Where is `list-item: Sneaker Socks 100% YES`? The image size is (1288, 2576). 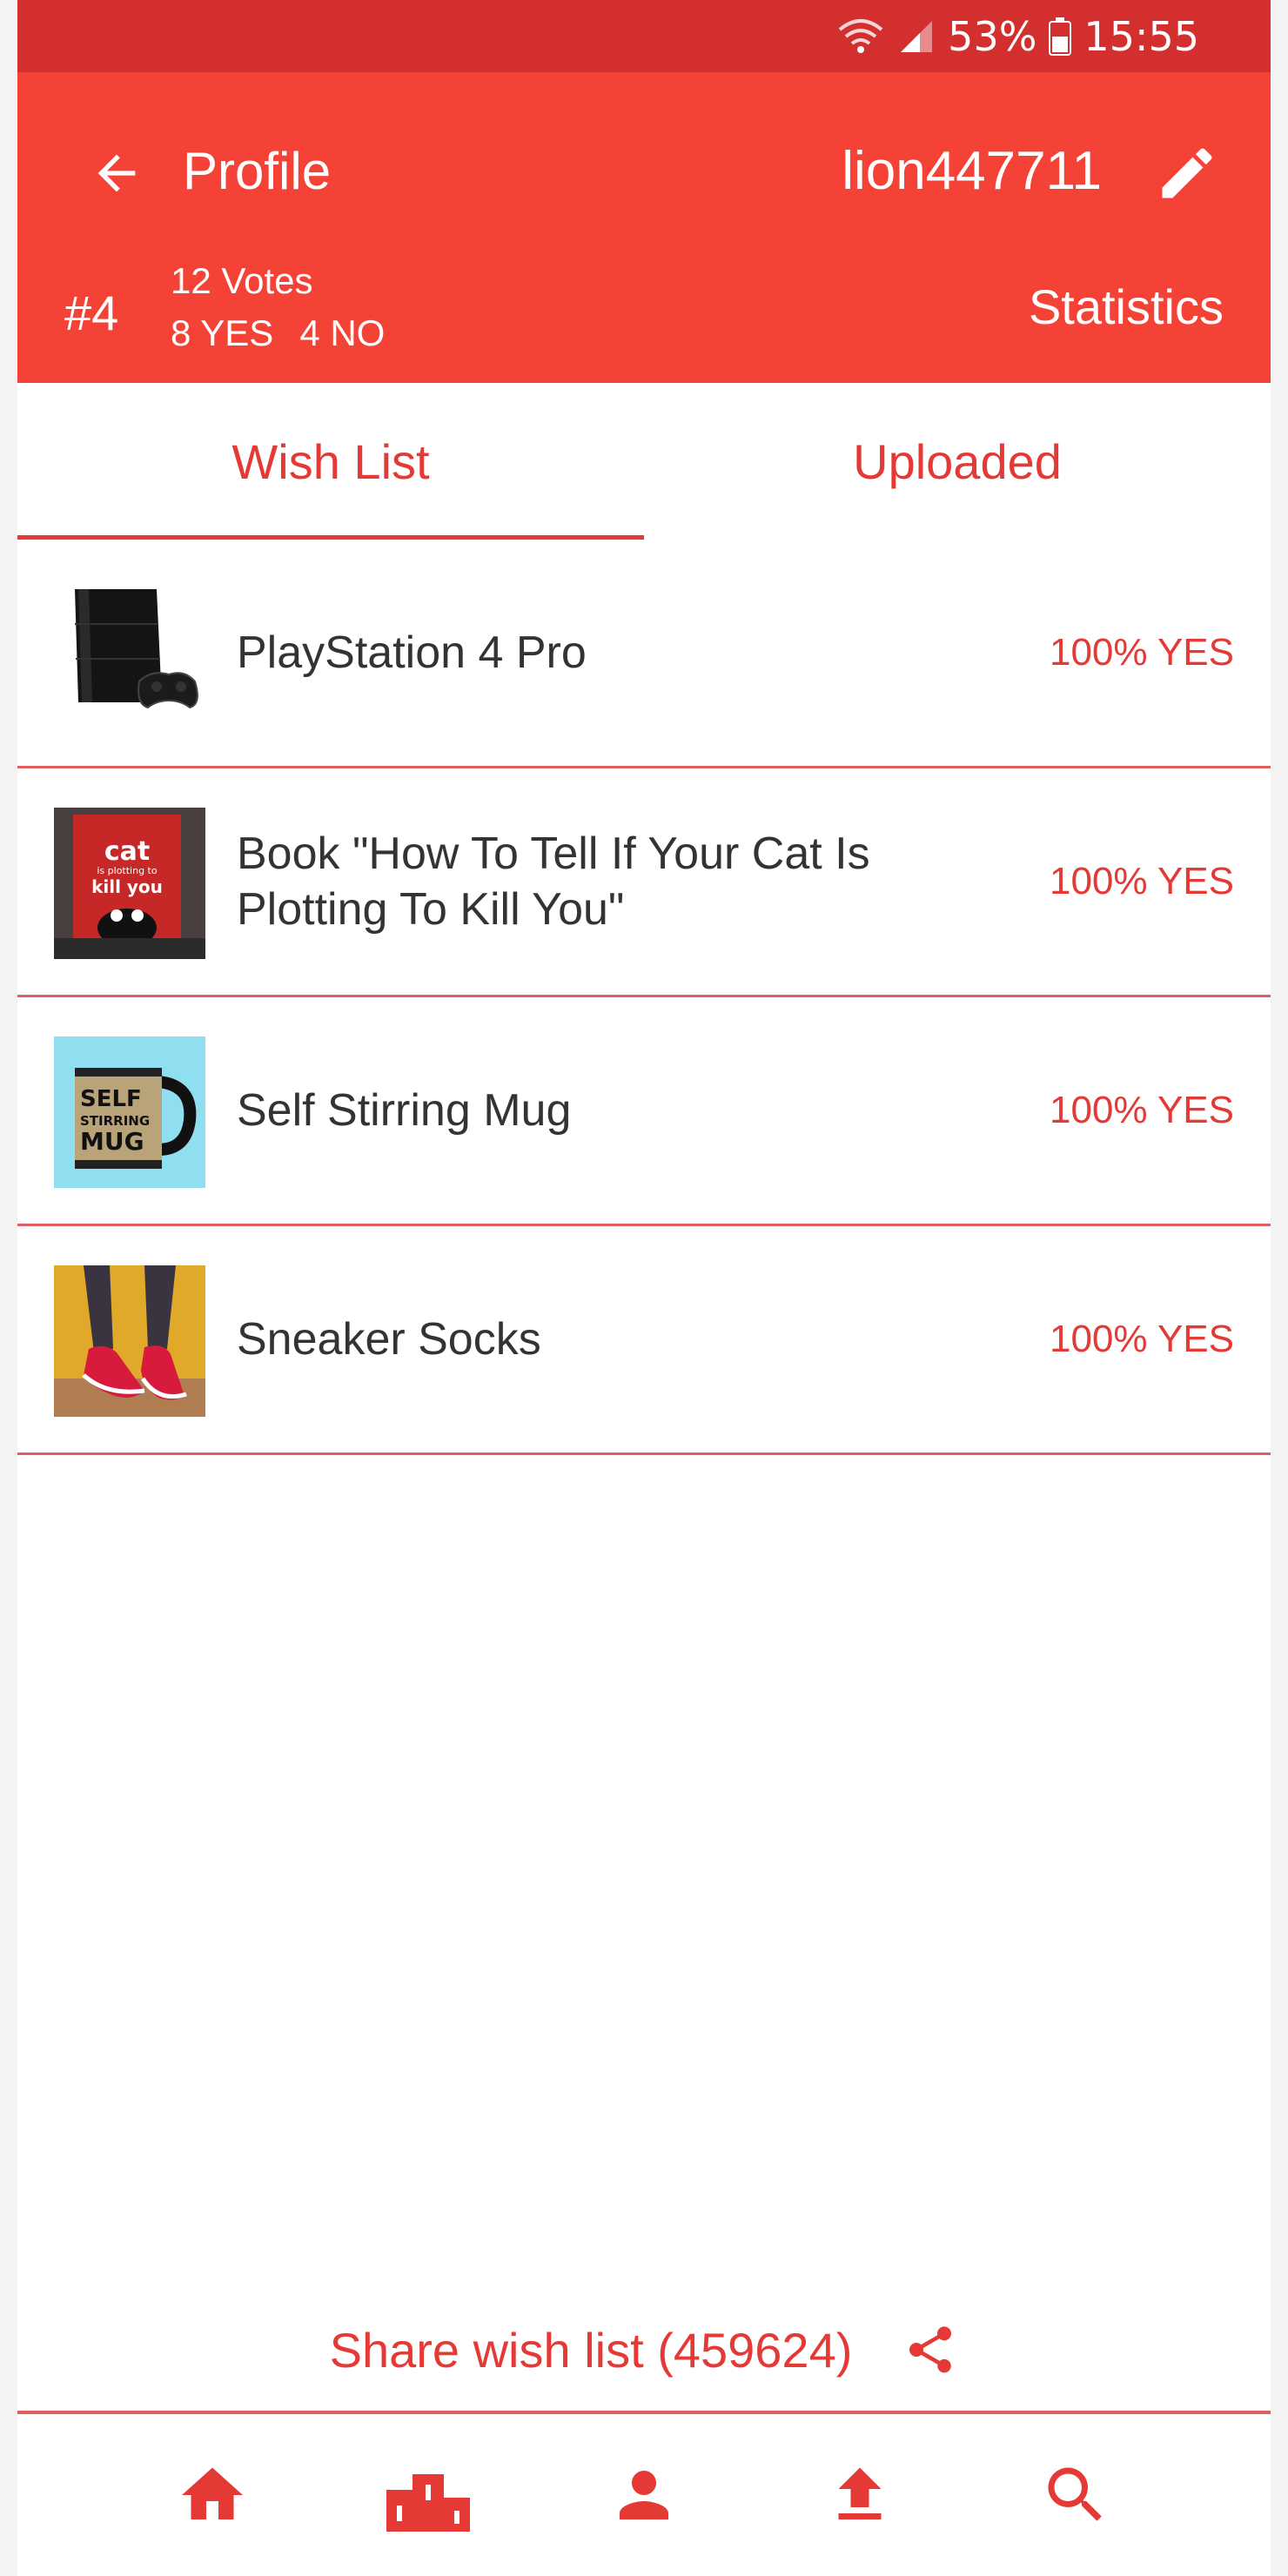 list-item: Sneaker Socks 100% YES is located at coordinates (644, 1340).